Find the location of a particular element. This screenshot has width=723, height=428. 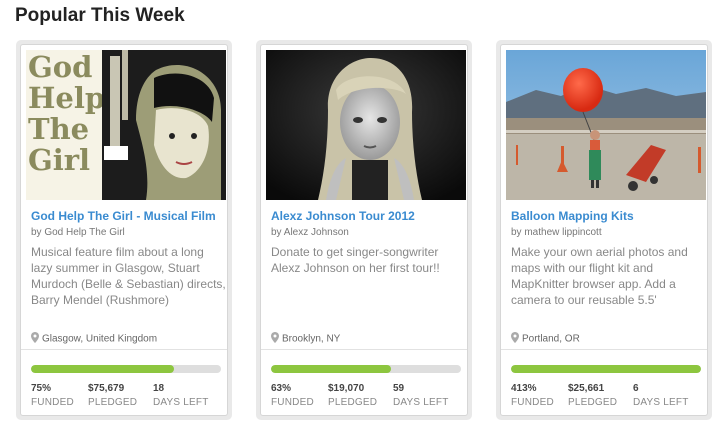

location-label: Brooklyn, NY is located at coordinates (311, 339).